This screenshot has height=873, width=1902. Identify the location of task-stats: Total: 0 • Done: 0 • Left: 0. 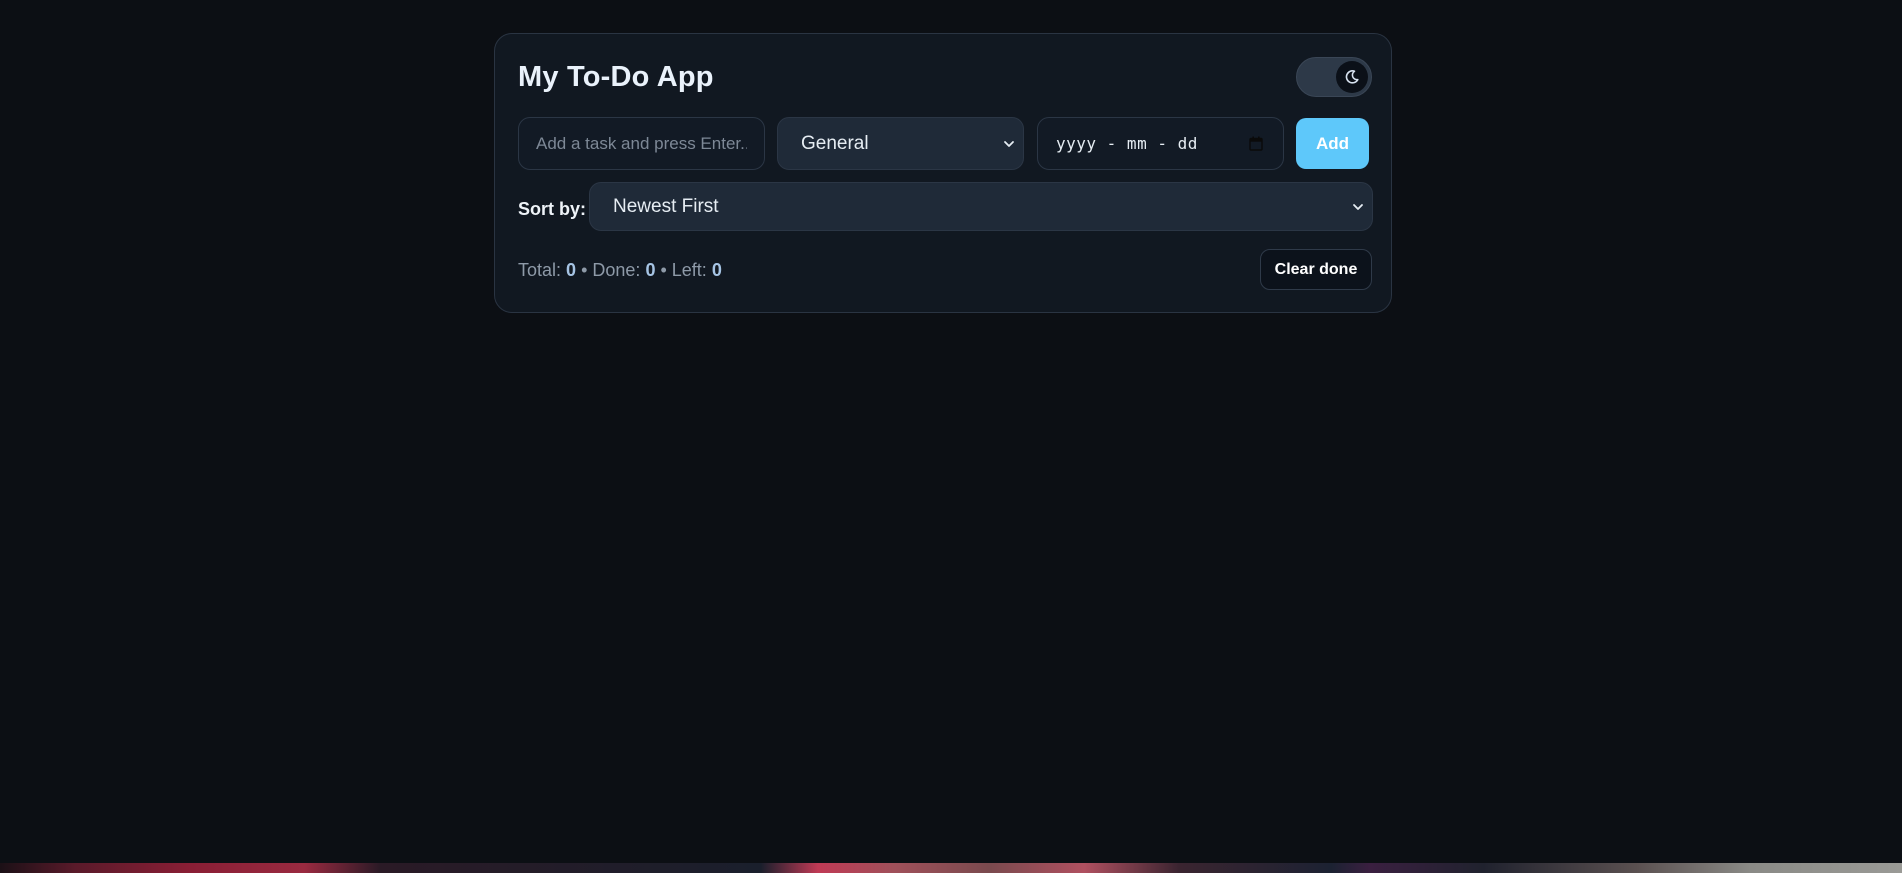
(620, 270).